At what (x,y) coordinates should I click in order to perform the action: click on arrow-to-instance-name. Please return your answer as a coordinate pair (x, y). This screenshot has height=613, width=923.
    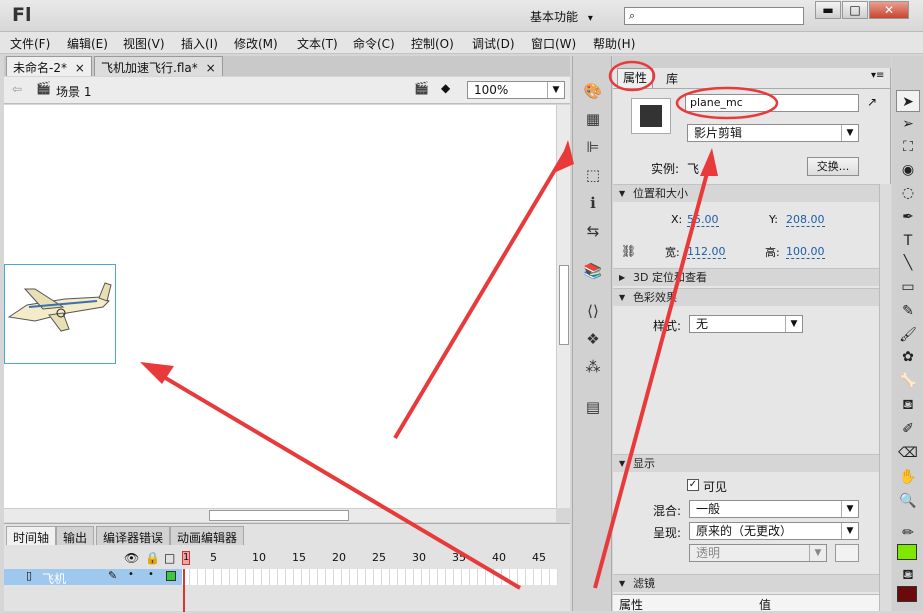
    Looking at the image, I should click on (652, 375).